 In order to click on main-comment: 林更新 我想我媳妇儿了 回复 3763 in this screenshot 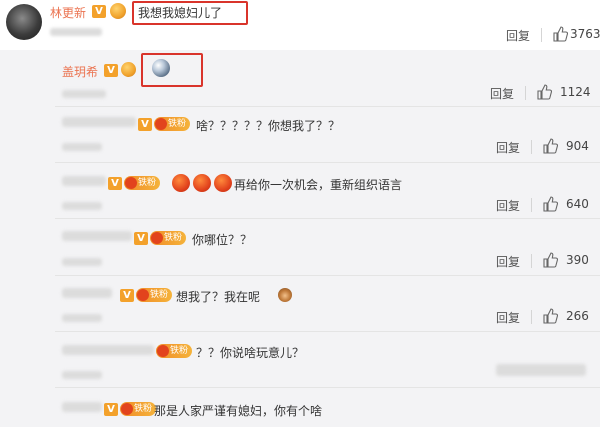, I will do `click(300, 25)`.